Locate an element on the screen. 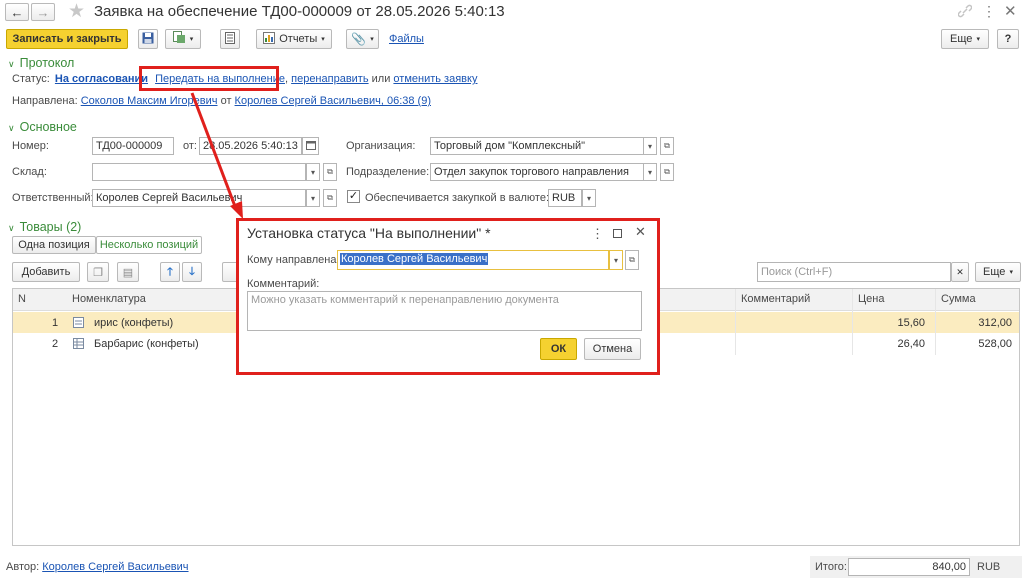 The width and height of the screenshot is (1024, 582). dialog-maximize-icon is located at coordinates (617, 233).